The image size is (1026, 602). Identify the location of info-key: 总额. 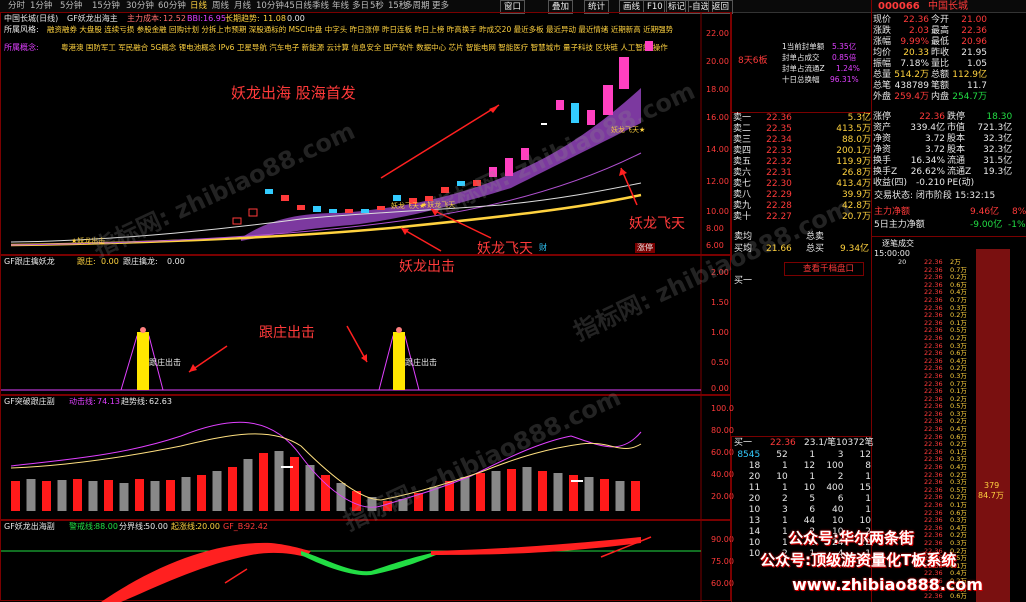
(940, 75).